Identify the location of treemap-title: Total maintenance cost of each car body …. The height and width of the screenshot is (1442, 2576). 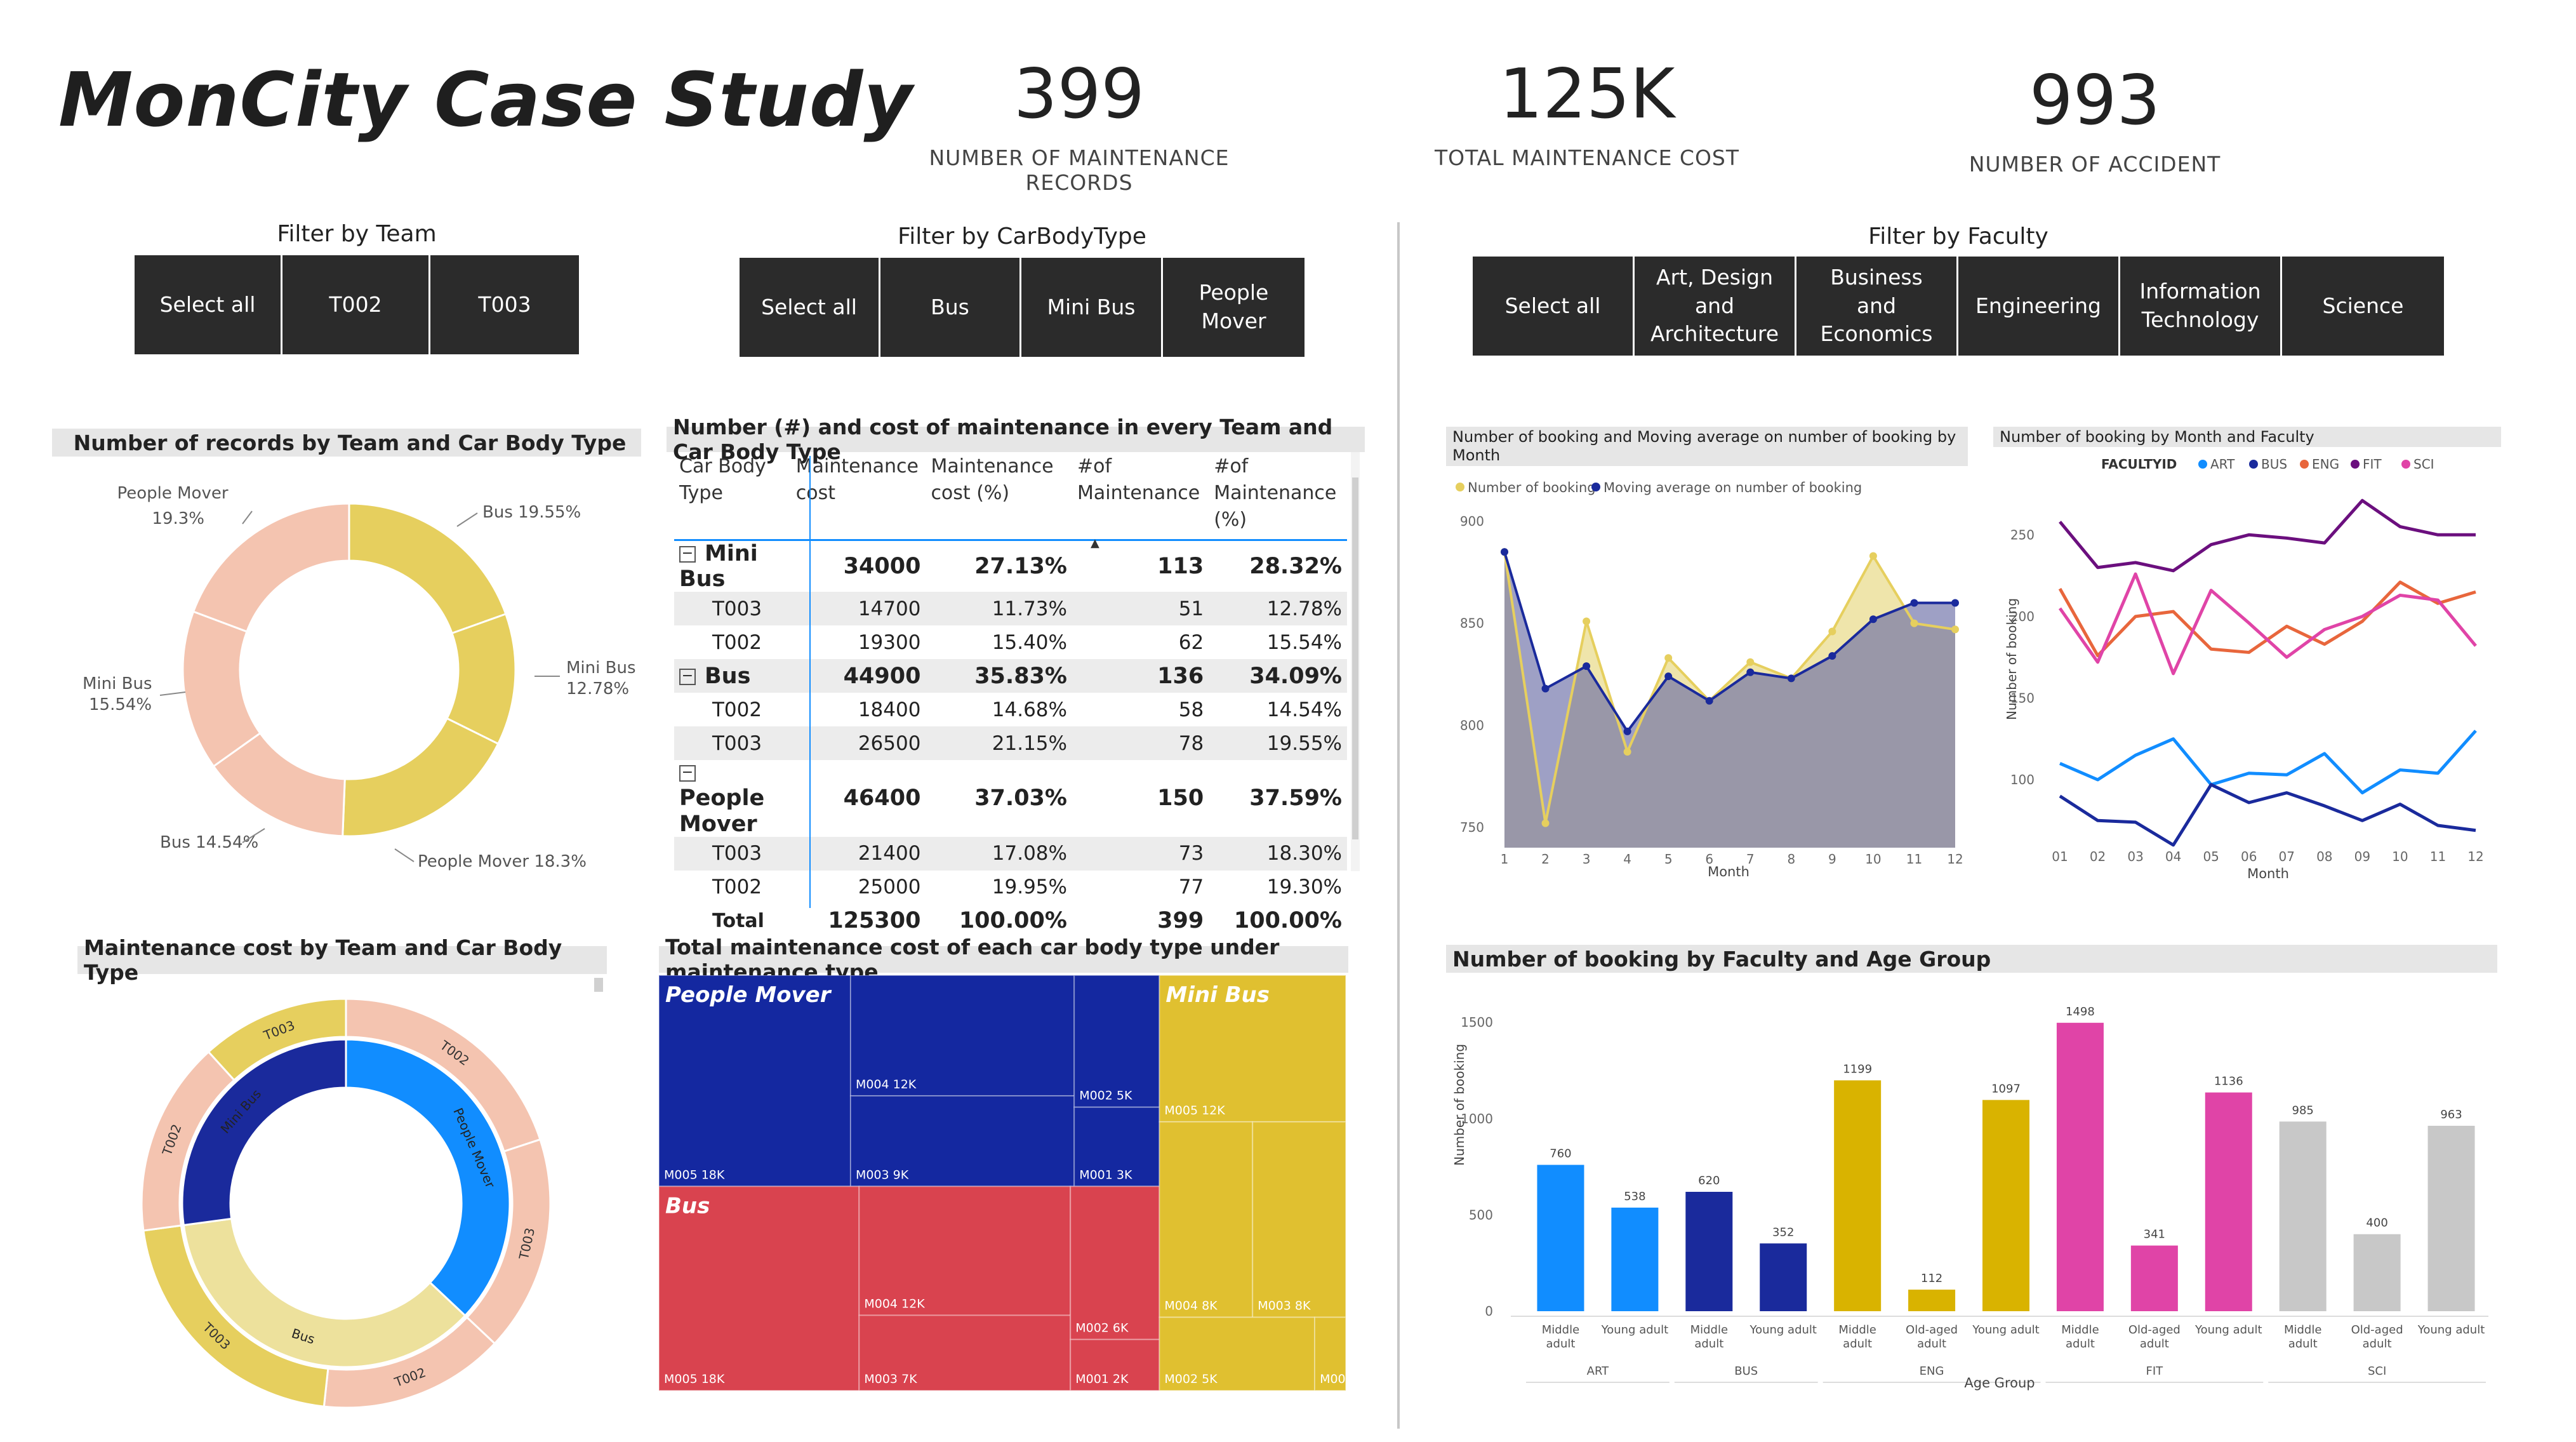
(1003, 959).